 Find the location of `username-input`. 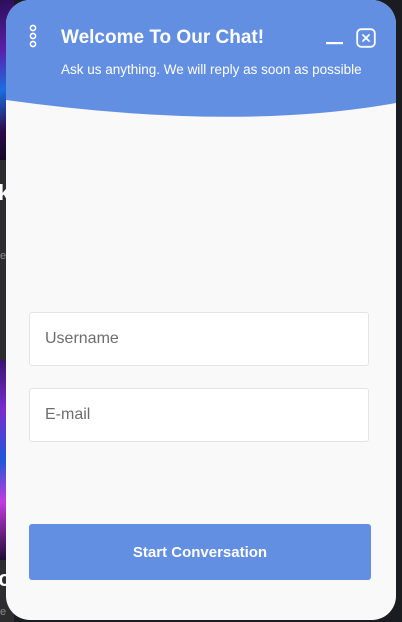

username-input is located at coordinates (199, 339).